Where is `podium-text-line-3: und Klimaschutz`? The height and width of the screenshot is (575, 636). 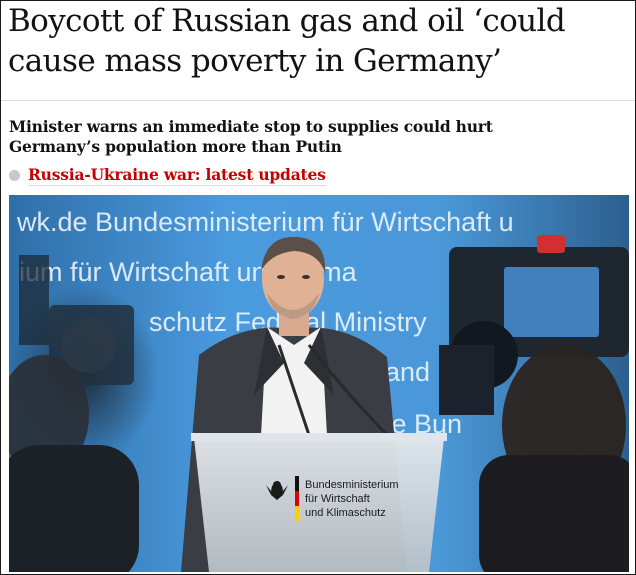
podium-text-line-3: und Klimaschutz is located at coordinates (345, 513).